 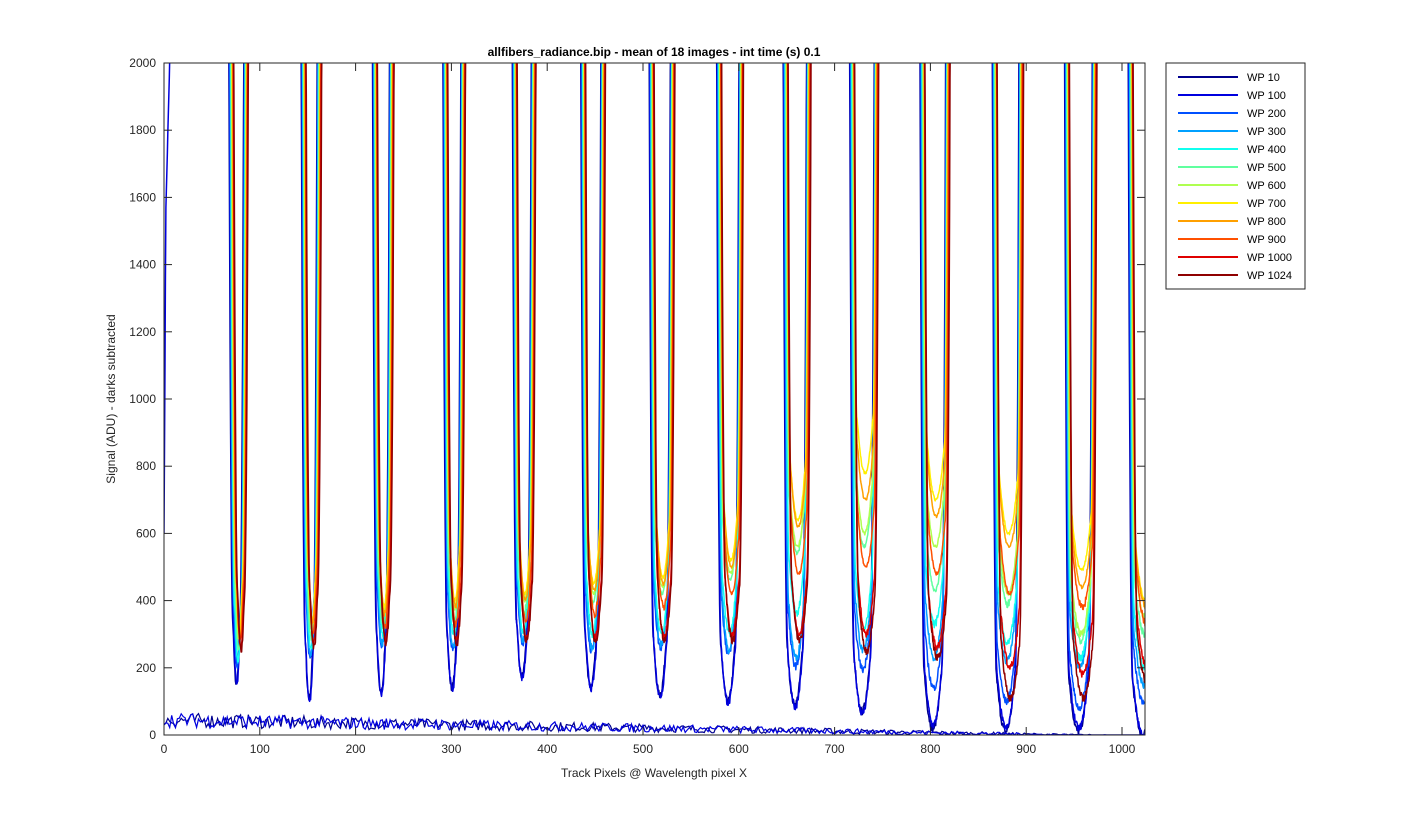 What do you see at coordinates (142, 265) in the screenshot?
I see `y-tick-label: 1400` at bounding box center [142, 265].